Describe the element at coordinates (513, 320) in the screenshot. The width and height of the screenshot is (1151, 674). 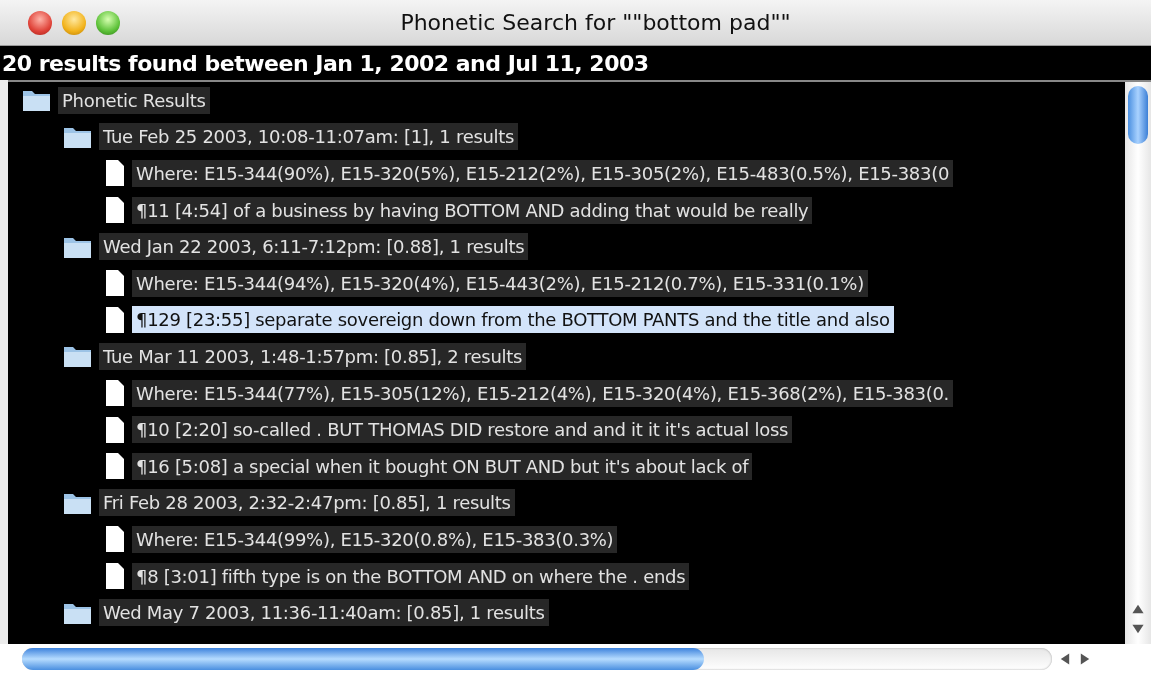
I see `tree-item: ¶129 [23:55] separate sovereign down from the BOTTOM PANTS and the title and also` at that location.